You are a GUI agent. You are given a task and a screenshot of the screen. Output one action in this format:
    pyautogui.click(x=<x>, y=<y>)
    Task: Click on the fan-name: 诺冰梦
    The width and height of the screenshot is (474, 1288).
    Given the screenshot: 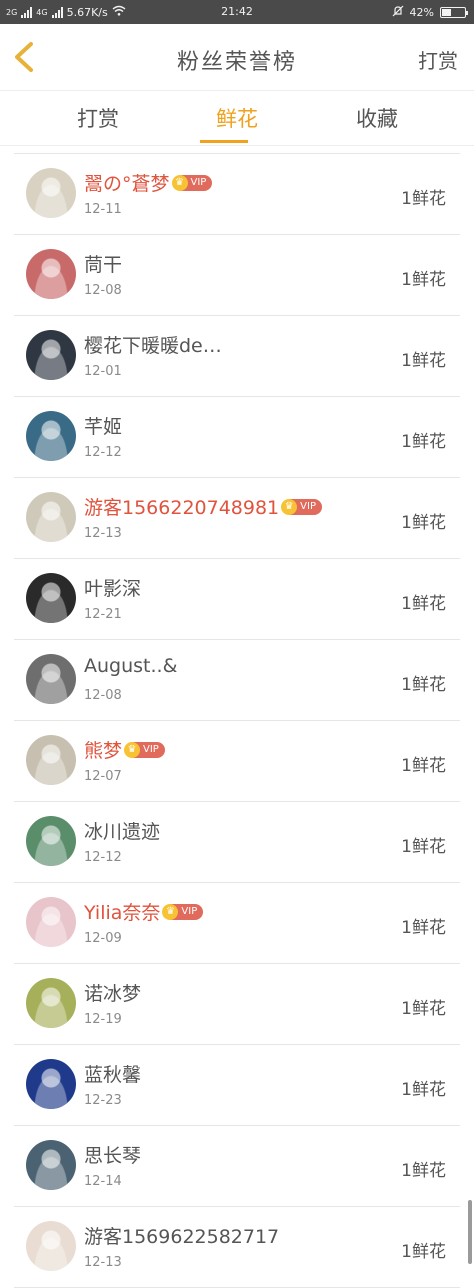 What is the action you would take?
    pyautogui.click(x=113, y=994)
    